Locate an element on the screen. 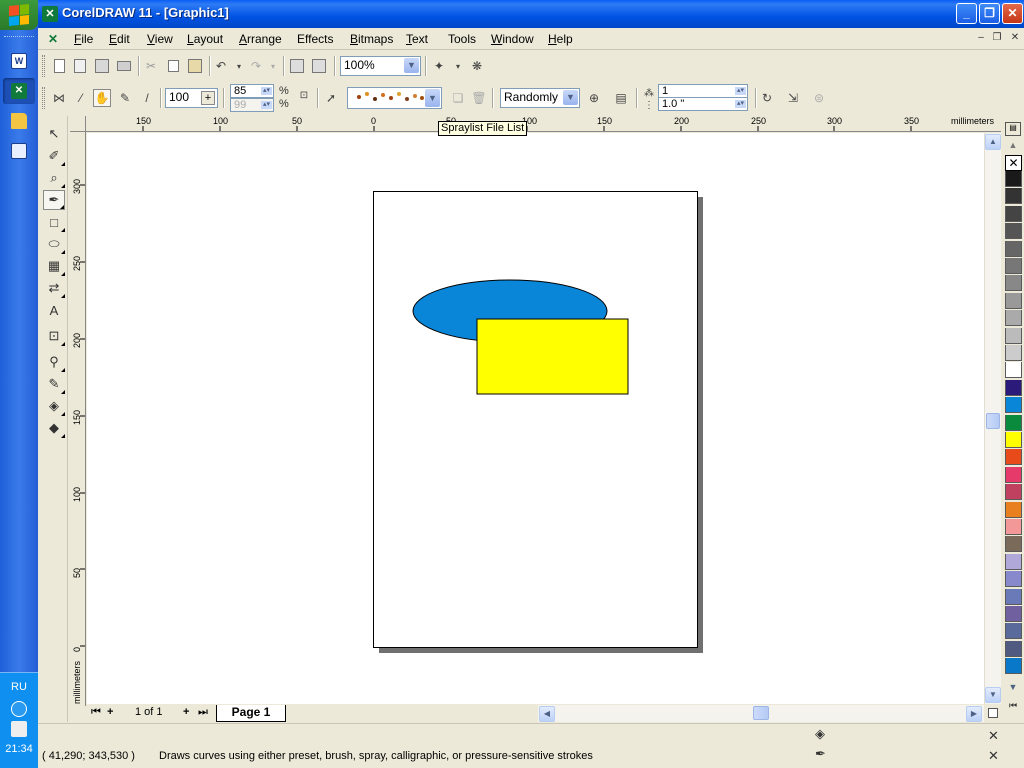  menu-view: View is located at coordinates (160, 39).